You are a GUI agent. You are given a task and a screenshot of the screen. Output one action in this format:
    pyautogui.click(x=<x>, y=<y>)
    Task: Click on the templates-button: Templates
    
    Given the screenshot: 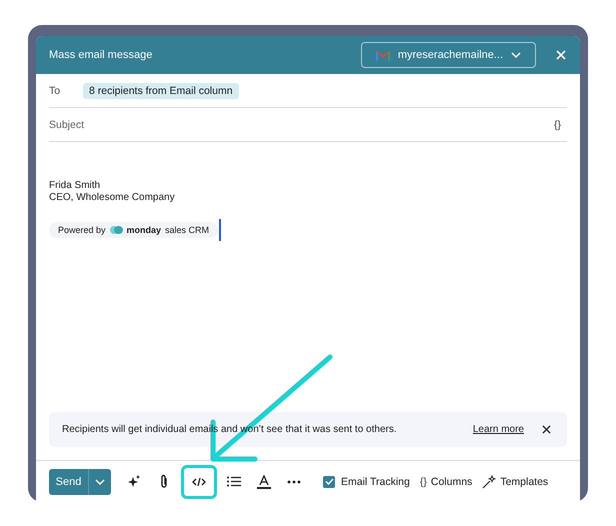 What is the action you would take?
    pyautogui.click(x=515, y=481)
    